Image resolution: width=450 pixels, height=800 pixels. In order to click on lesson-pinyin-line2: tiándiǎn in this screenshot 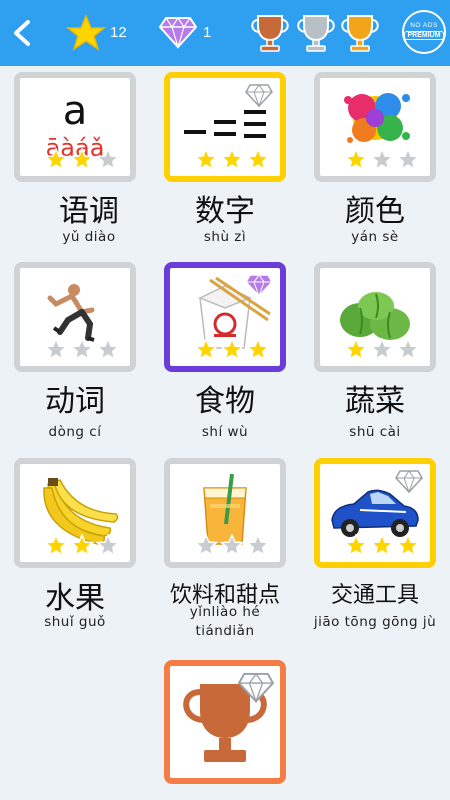, I will do `click(225, 631)`.